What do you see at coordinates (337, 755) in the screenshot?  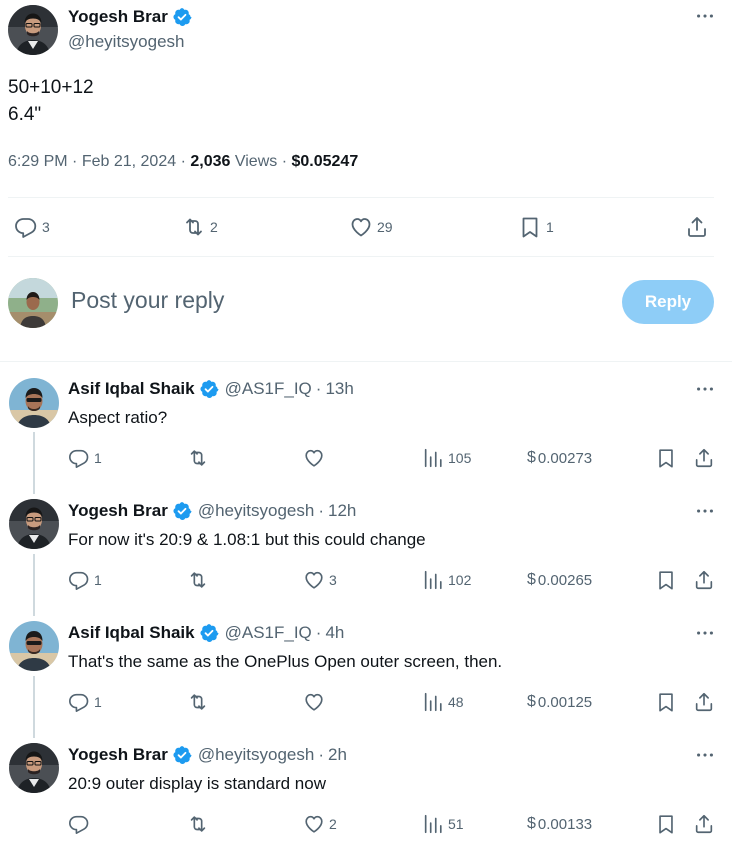 I see `reply-age: 2h` at bounding box center [337, 755].